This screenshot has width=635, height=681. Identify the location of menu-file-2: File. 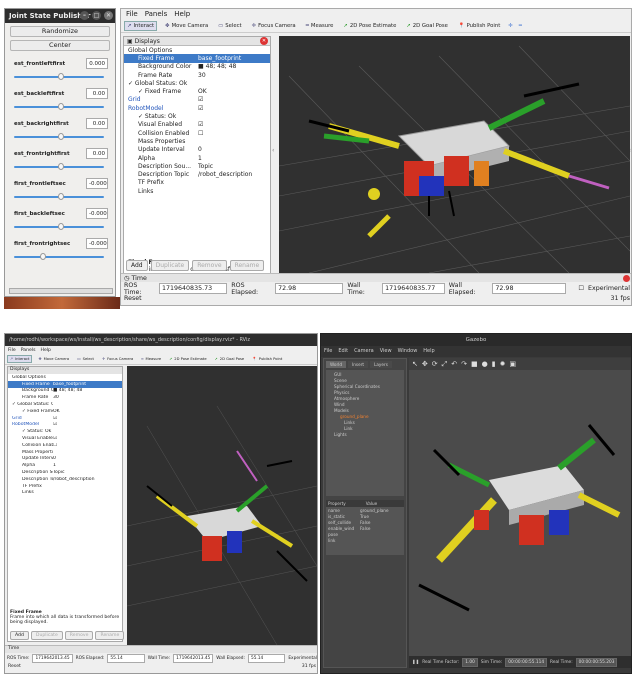
(12, 350).